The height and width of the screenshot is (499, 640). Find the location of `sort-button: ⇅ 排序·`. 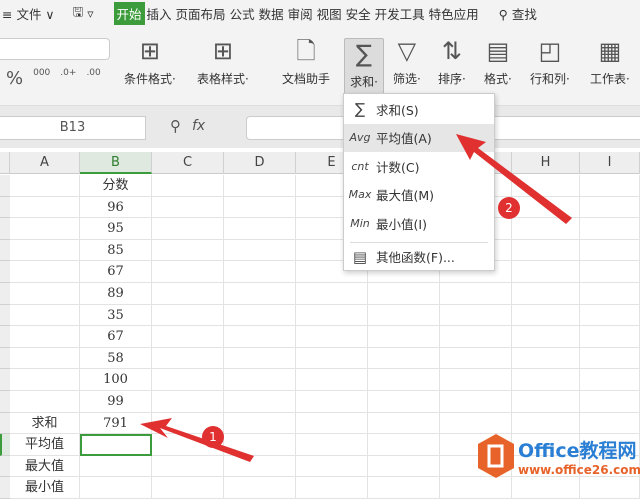

sort-button: ⇅ 排序· is located at coordinates (452, 61).